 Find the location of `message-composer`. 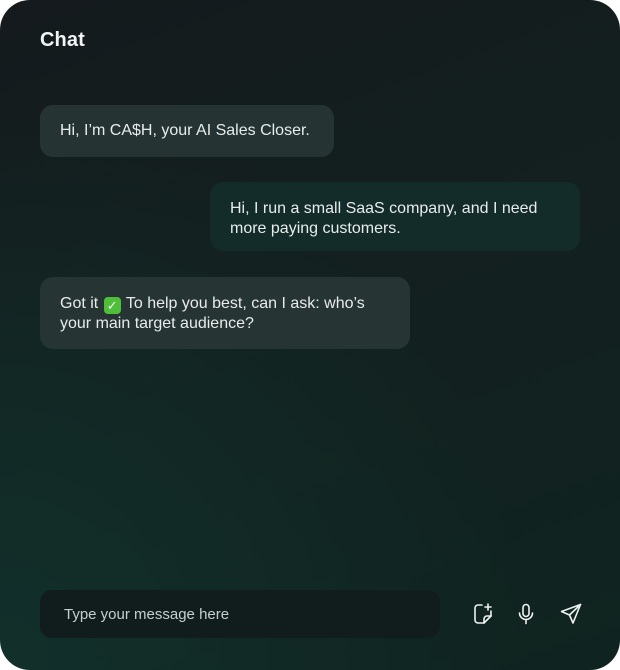

message-composer is located at coordinates (240, 614).